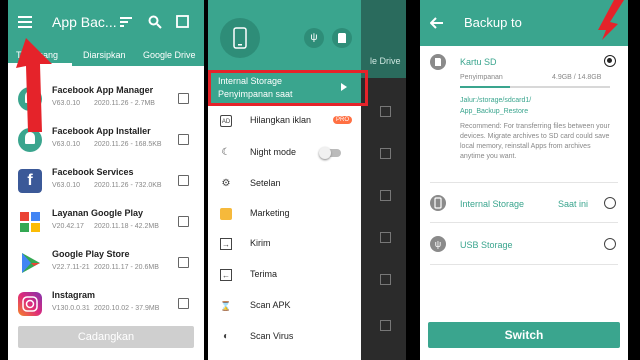 This screenshot has height=360, width=640. What do you see at coordinates (284, 184) in the screenshot?
I see `menu-item-settings: ⚙ Setelan` at bounding box center [284, 184].